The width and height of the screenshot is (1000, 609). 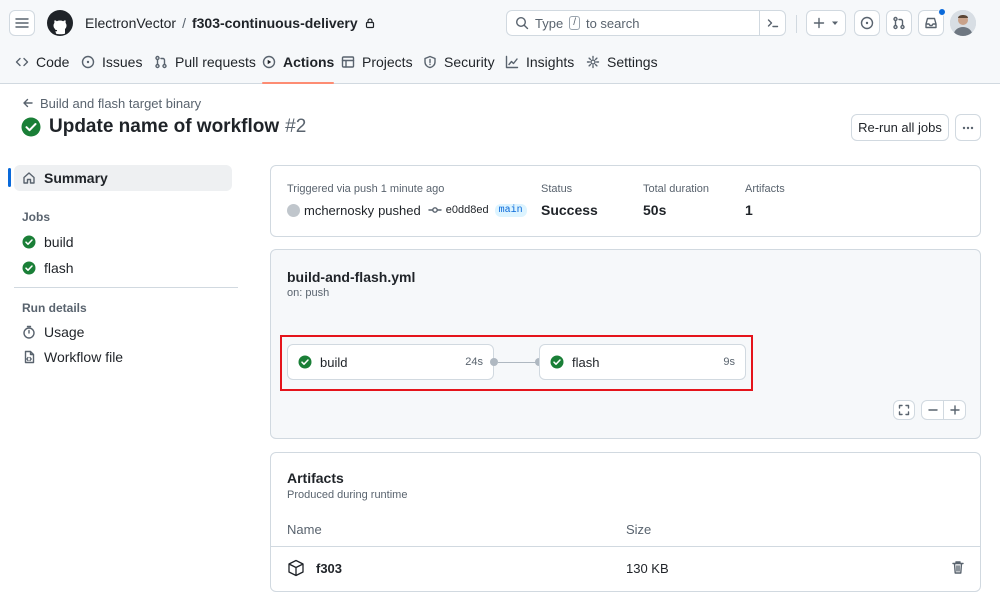 I want to click on owner-link: ElectronVector, so click(x=130, y=23).